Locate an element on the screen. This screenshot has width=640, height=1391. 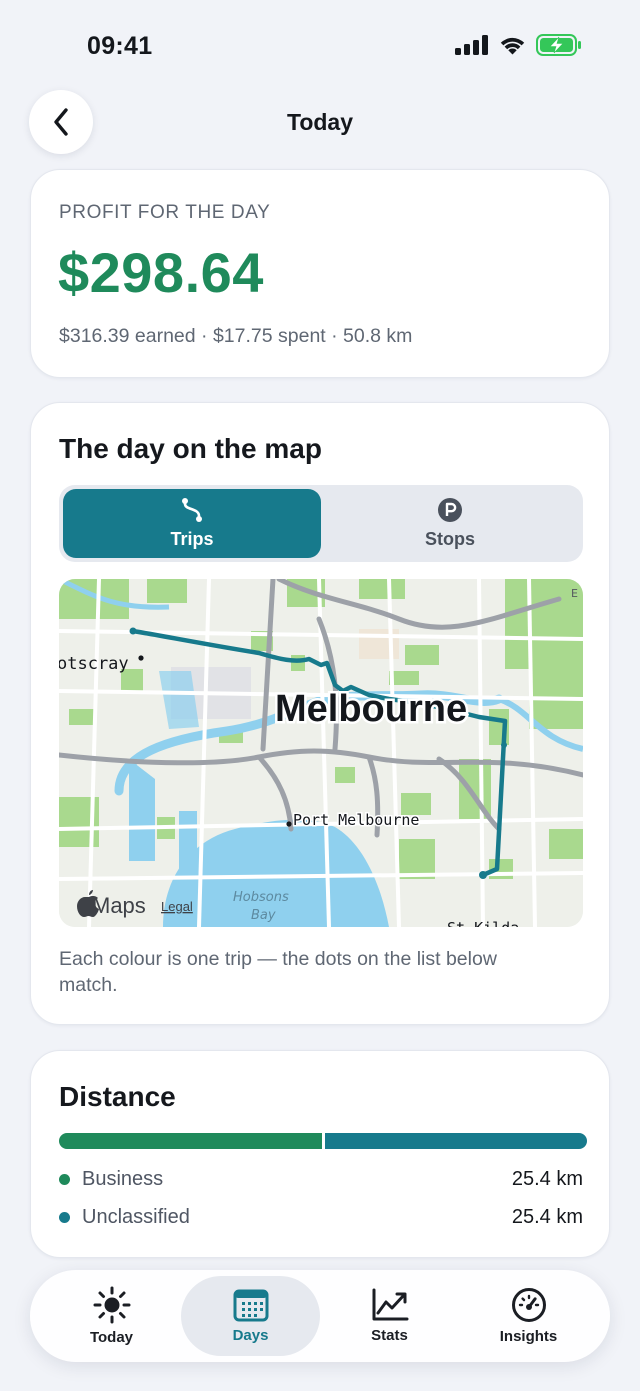
sun-icon is located at coordinates (111, 1305).